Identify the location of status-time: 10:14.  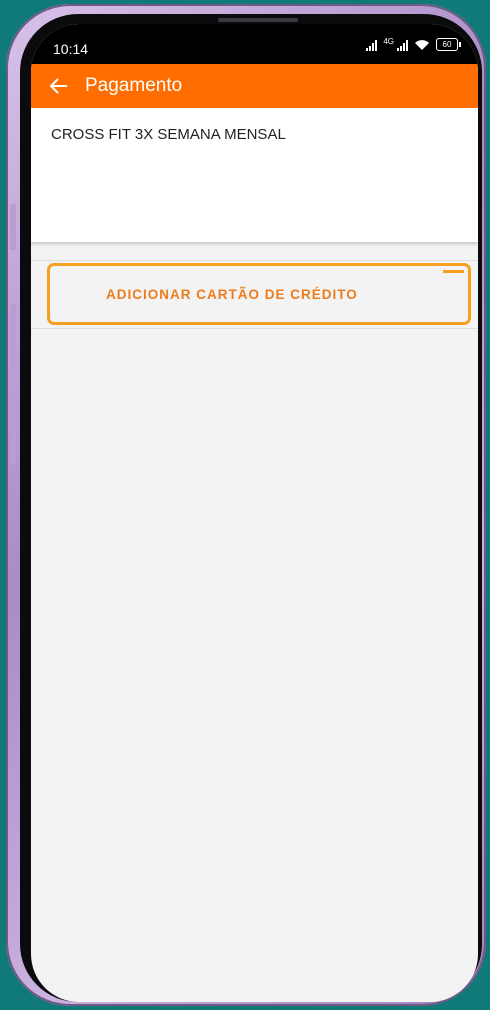
(71, 49).